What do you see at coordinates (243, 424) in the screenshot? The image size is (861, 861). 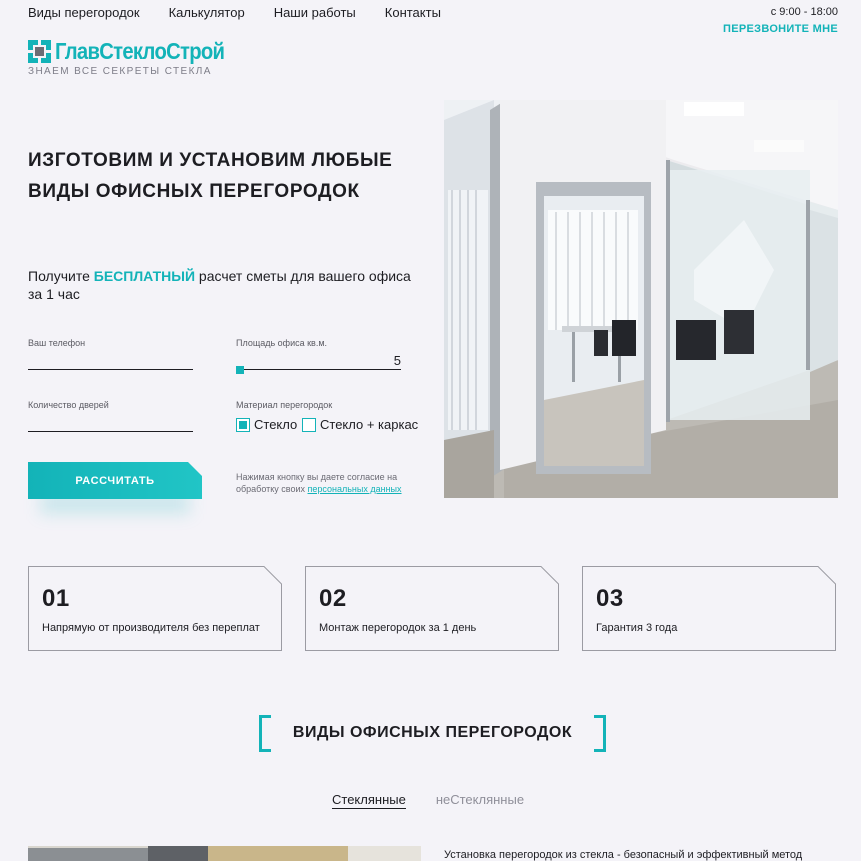 I see `checkbox-checked` at bounding box center [243, 424].